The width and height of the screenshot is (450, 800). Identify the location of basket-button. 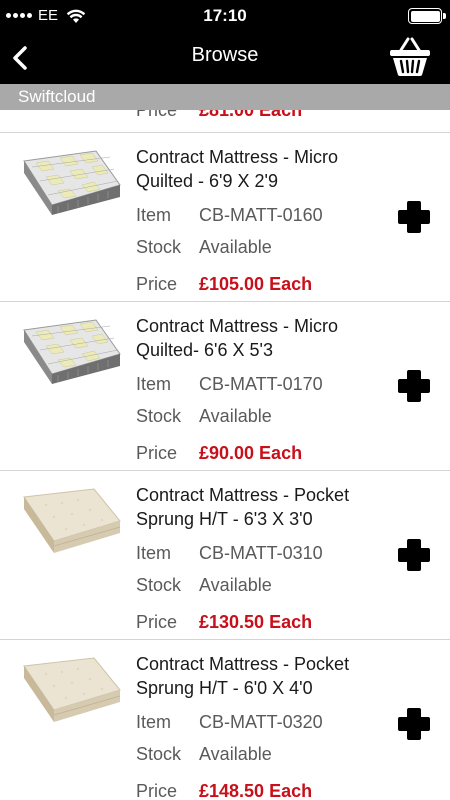
(410, 57).